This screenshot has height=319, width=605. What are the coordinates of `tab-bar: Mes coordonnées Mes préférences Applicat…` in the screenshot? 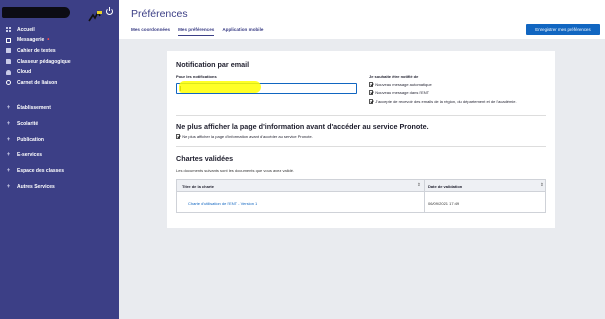 It's located at (197, 31).